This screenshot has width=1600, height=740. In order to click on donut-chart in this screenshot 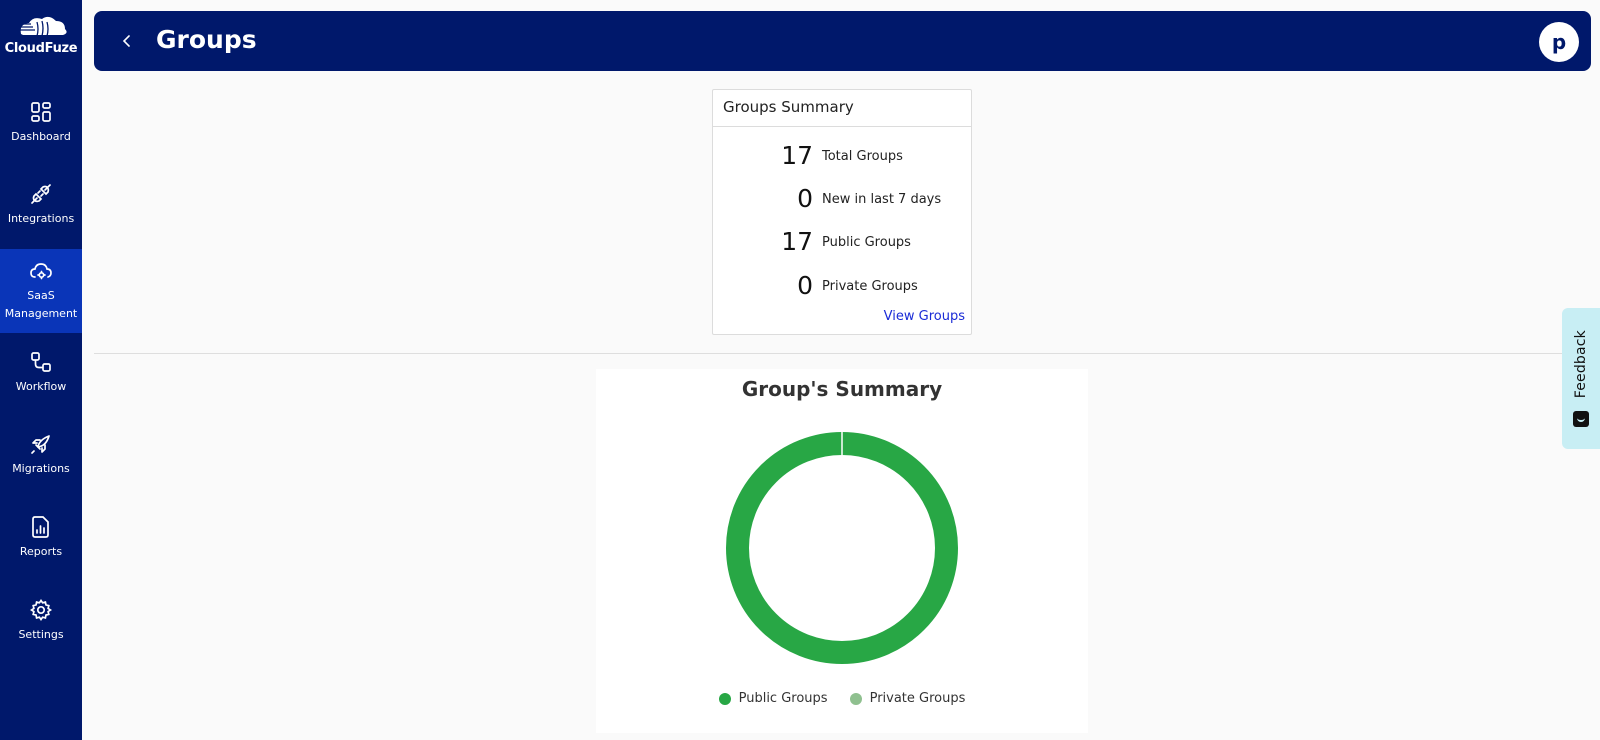, I will do `click(842, 548)`.